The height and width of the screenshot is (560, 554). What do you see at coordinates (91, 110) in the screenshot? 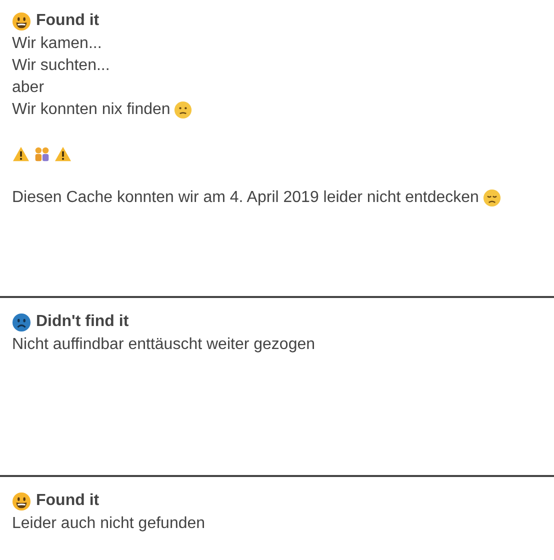
I see `log-text: Wir konnten nix finden` at bounding box center [91, 110].